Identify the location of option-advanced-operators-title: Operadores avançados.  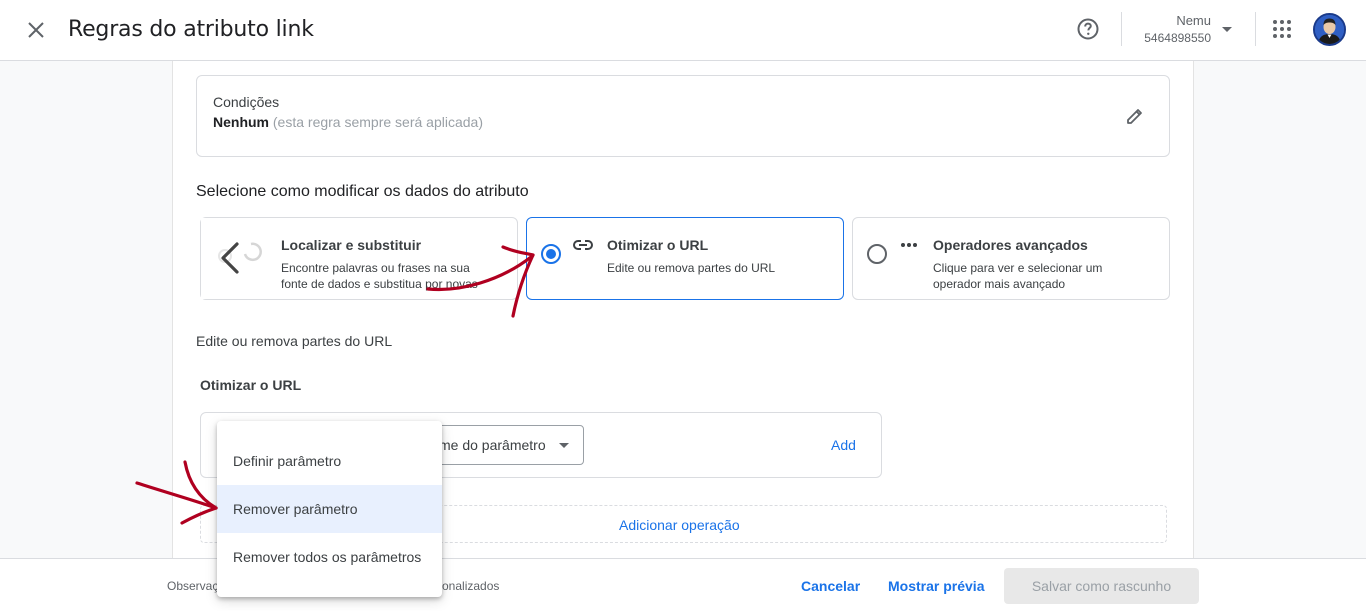
(1010, 245).